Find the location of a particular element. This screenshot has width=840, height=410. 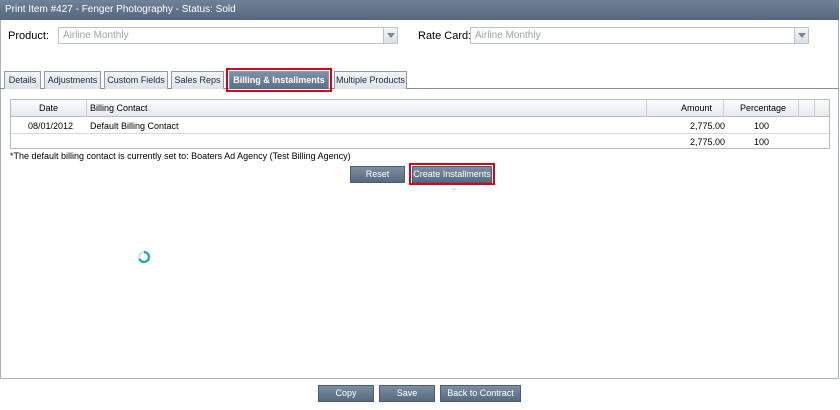

col-date: Date is located at coordinates (48, 108).